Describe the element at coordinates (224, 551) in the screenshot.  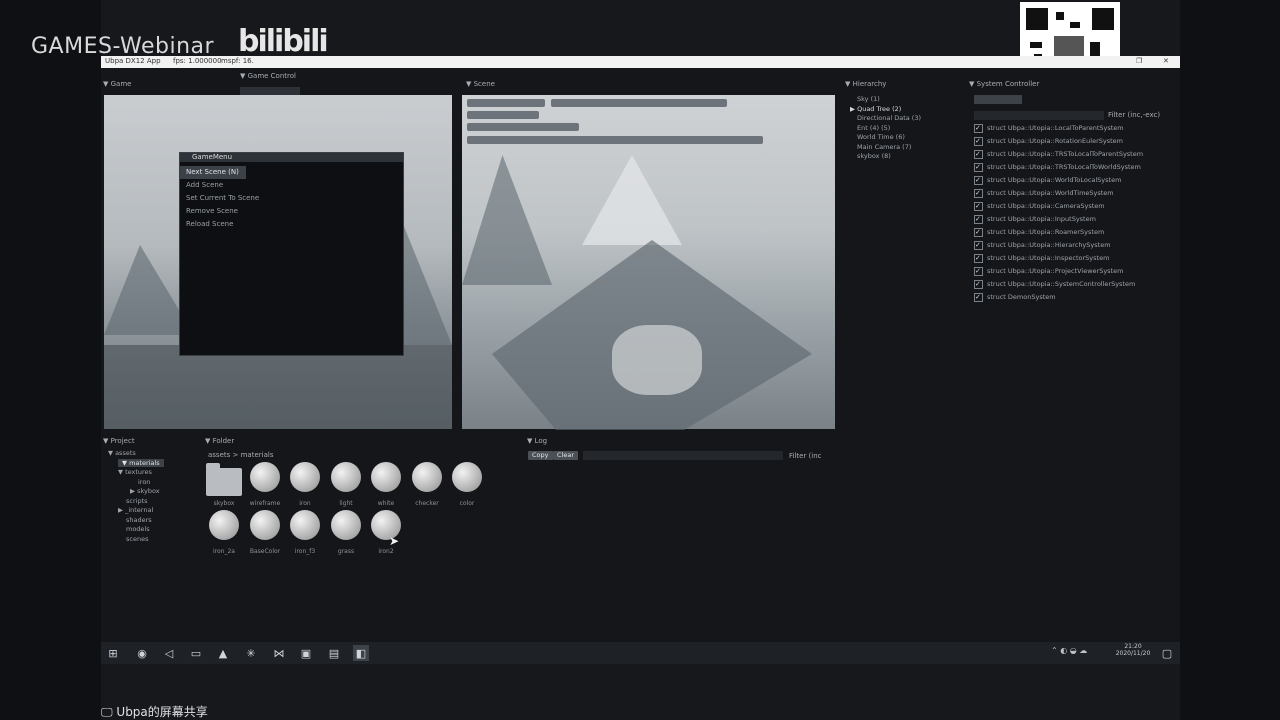
I see `asset-label: iron_2a` at that location.